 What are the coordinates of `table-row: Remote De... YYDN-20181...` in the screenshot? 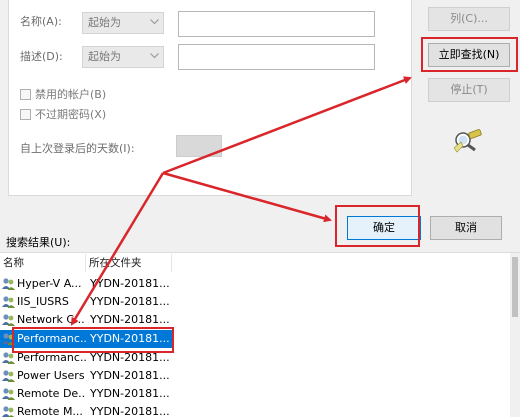 It's located at (260, 394).